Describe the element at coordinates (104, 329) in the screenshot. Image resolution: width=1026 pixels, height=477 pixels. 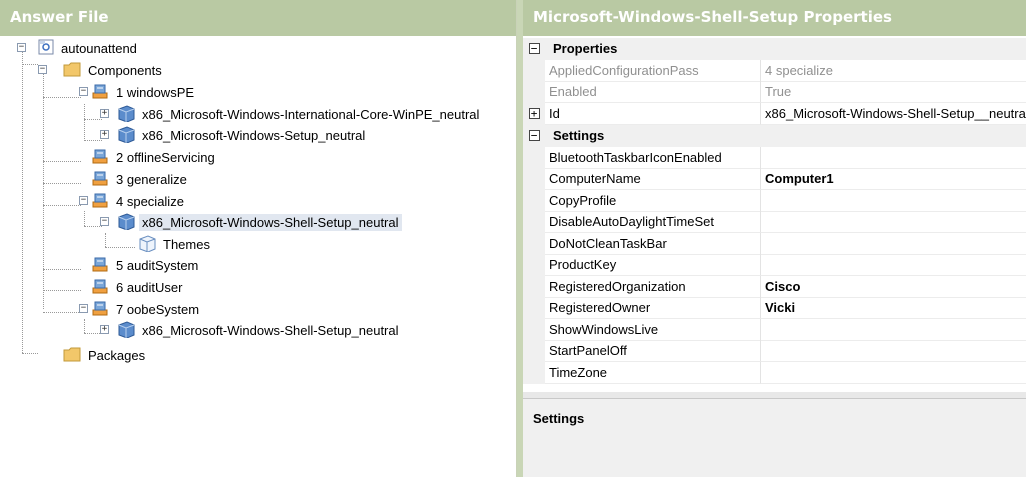
I see `expand-shell-setup-oobe-toggle: +` at that location.